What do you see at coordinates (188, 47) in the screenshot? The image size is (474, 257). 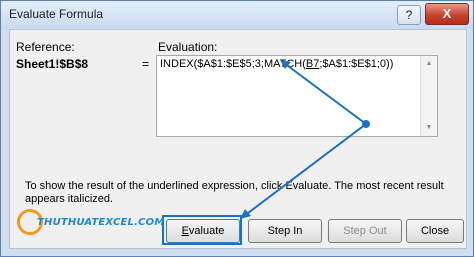 I see `evaluation-label: Evaluation:` at bounding box center [188, 47].